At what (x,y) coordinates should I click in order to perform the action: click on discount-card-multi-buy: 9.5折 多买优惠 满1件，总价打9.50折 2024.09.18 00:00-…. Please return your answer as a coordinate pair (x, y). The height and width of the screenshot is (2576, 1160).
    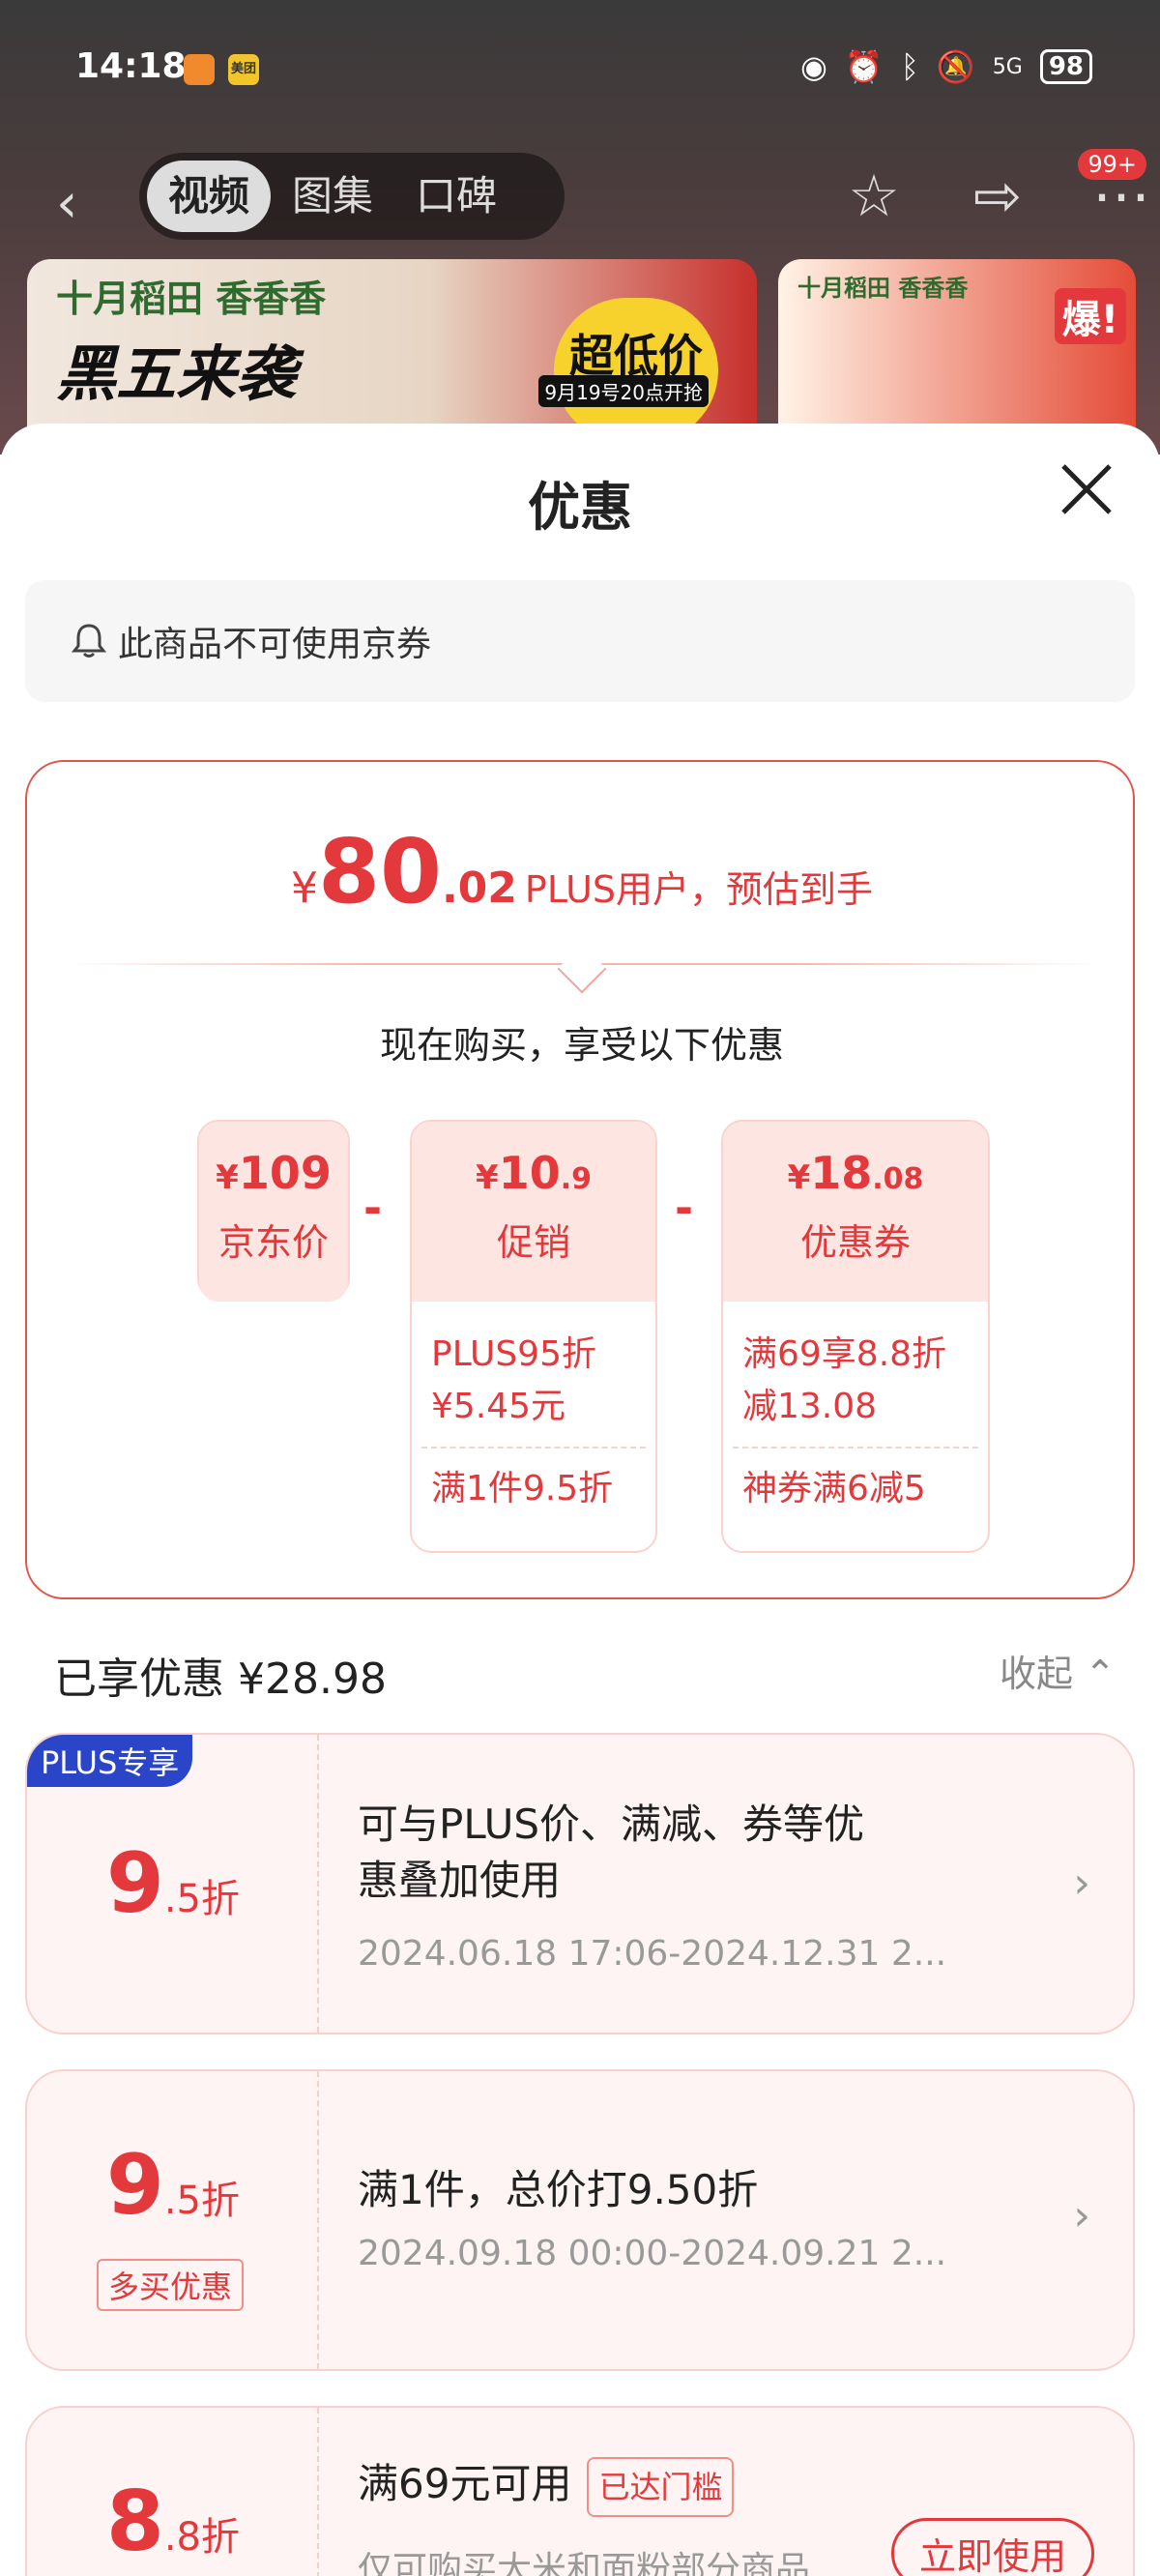
    Looking at the image, I should click on (580, 2220).